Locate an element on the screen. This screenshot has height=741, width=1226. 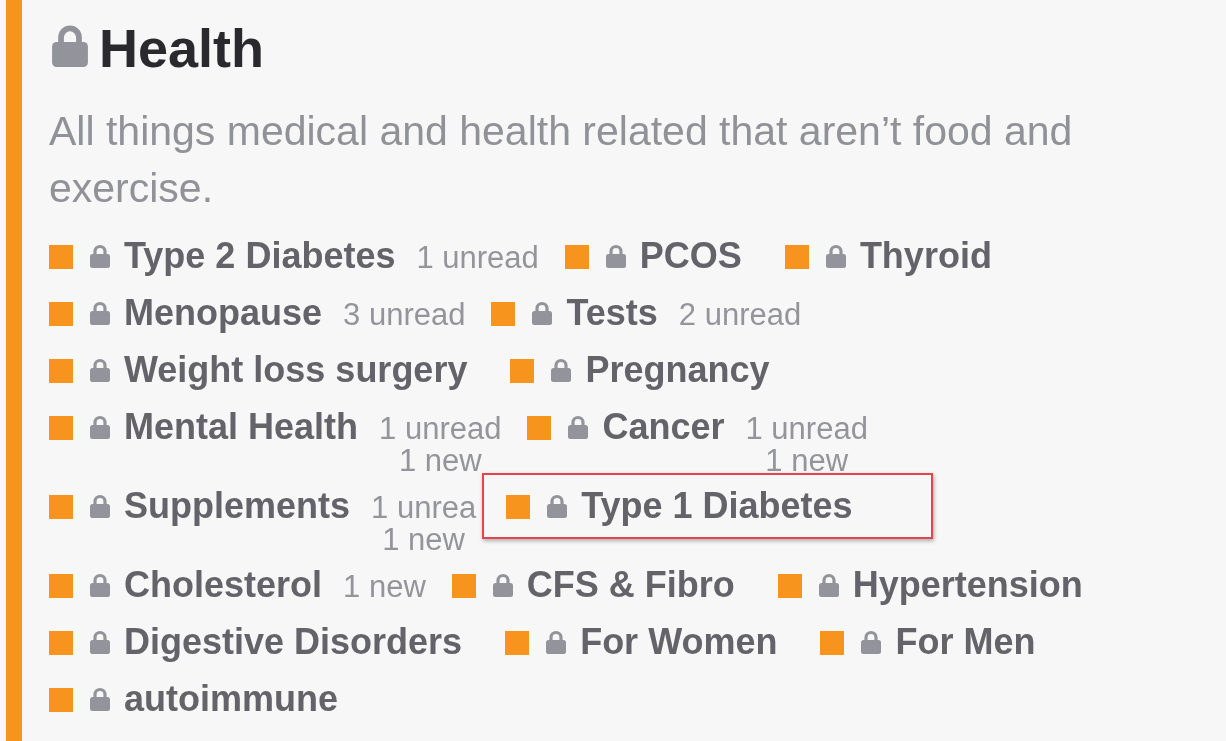
topic-count: 3 unread is located at coordinates (404, 315).